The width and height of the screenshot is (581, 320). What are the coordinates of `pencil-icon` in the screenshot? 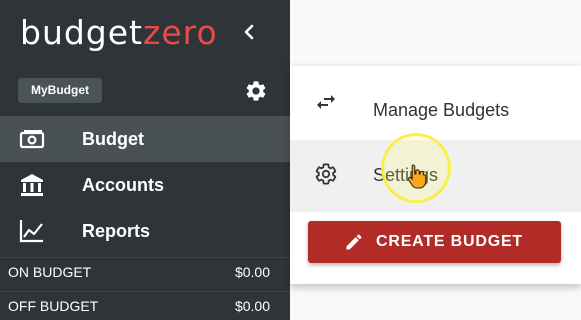 It's located at (354, 242).